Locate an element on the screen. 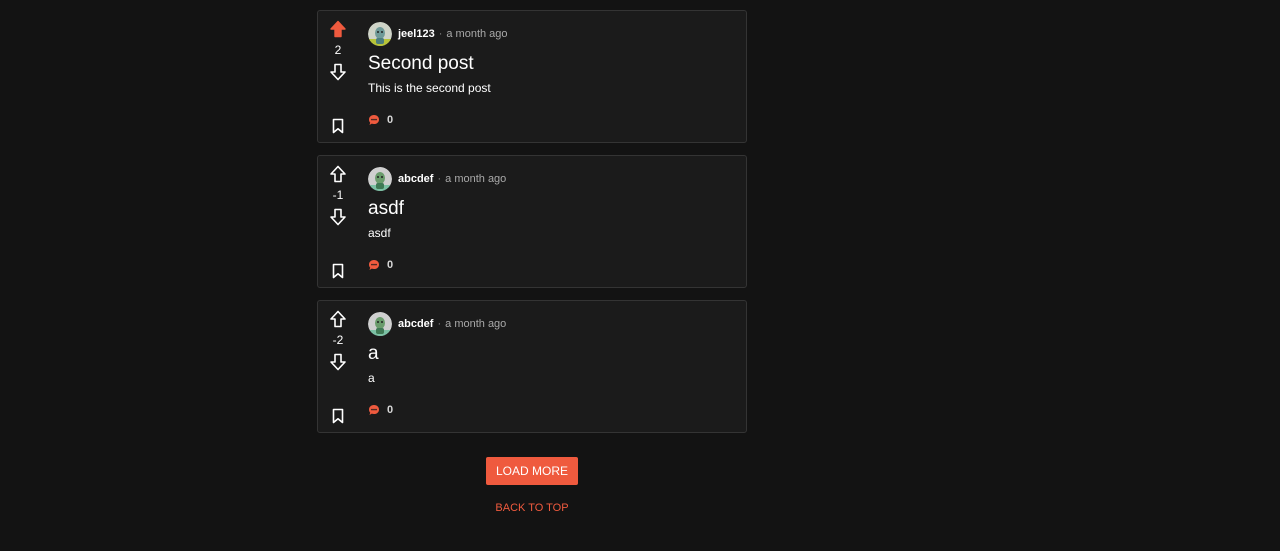 This screenshot has height=551, width=1280. post-meta: jeel123 · a month ago is located at coordinates (553, 34).